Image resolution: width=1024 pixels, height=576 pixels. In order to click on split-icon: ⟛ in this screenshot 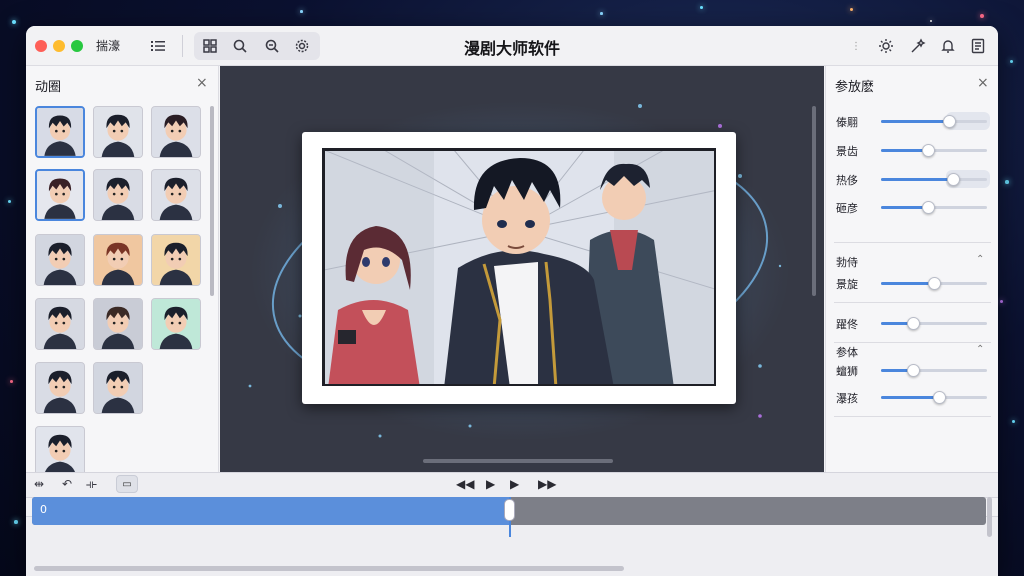, I will do `click(91, 484)`.